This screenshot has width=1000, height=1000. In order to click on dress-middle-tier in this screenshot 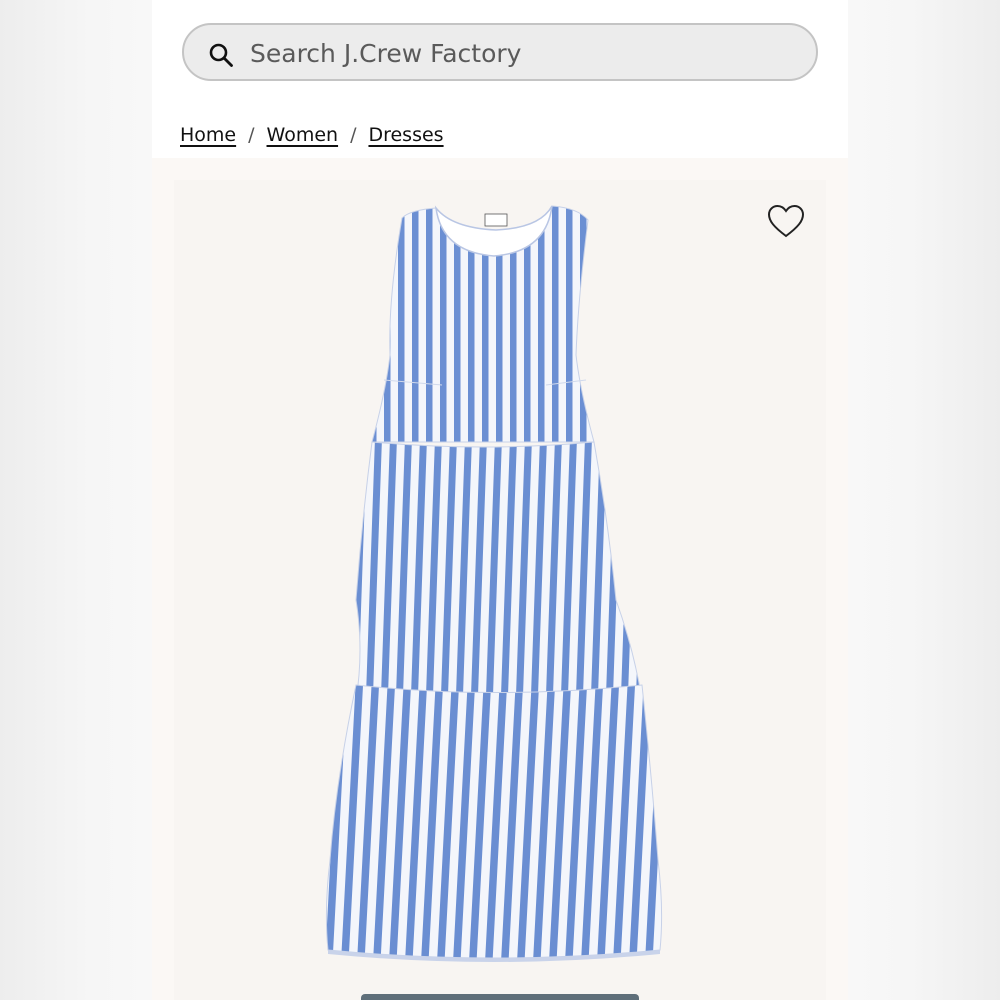, I will do `click(499, 571)`.